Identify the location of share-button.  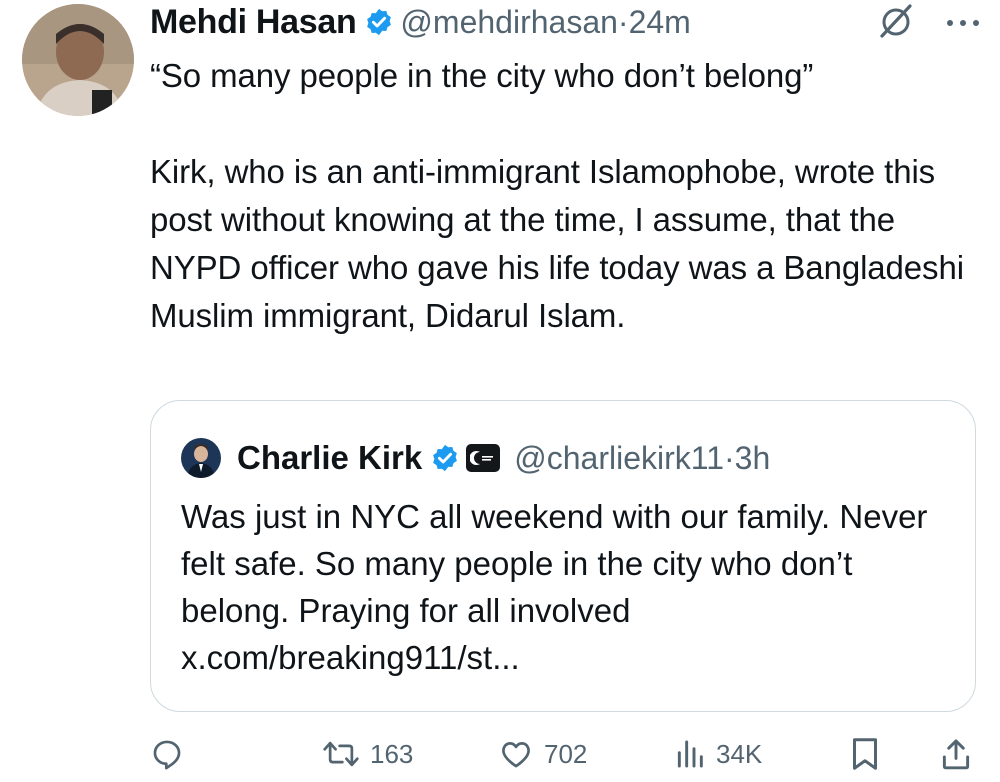
(956, 754).